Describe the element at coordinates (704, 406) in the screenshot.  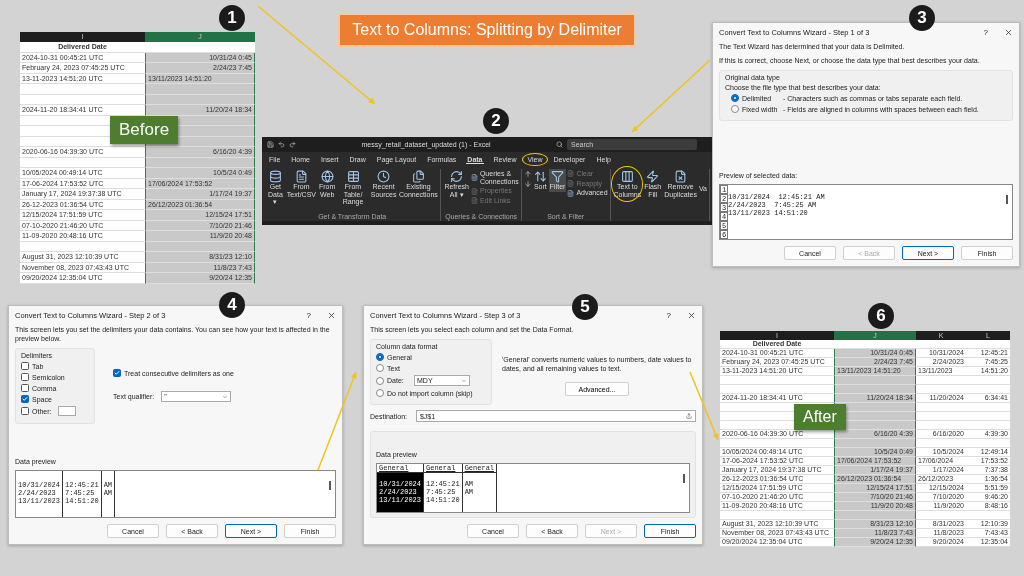
I see `arrow` at that location.